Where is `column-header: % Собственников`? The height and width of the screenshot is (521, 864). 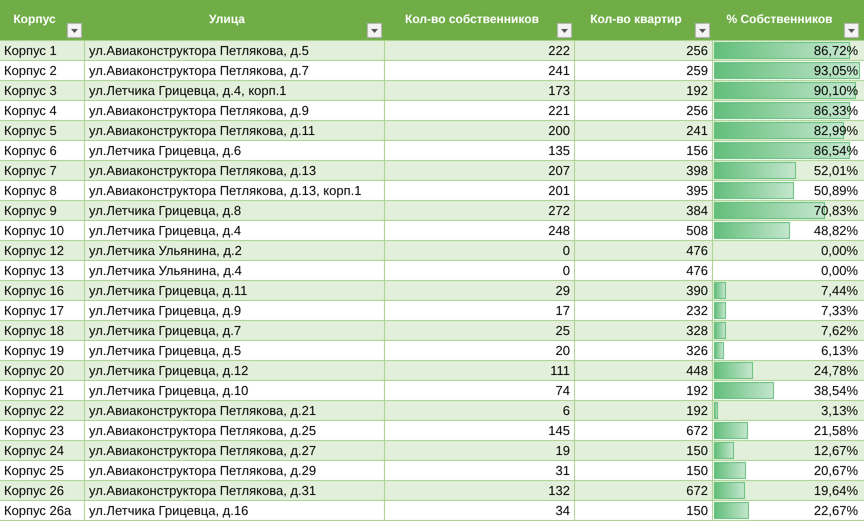
column-header: % Собственников is located at coordinates (779, 19).